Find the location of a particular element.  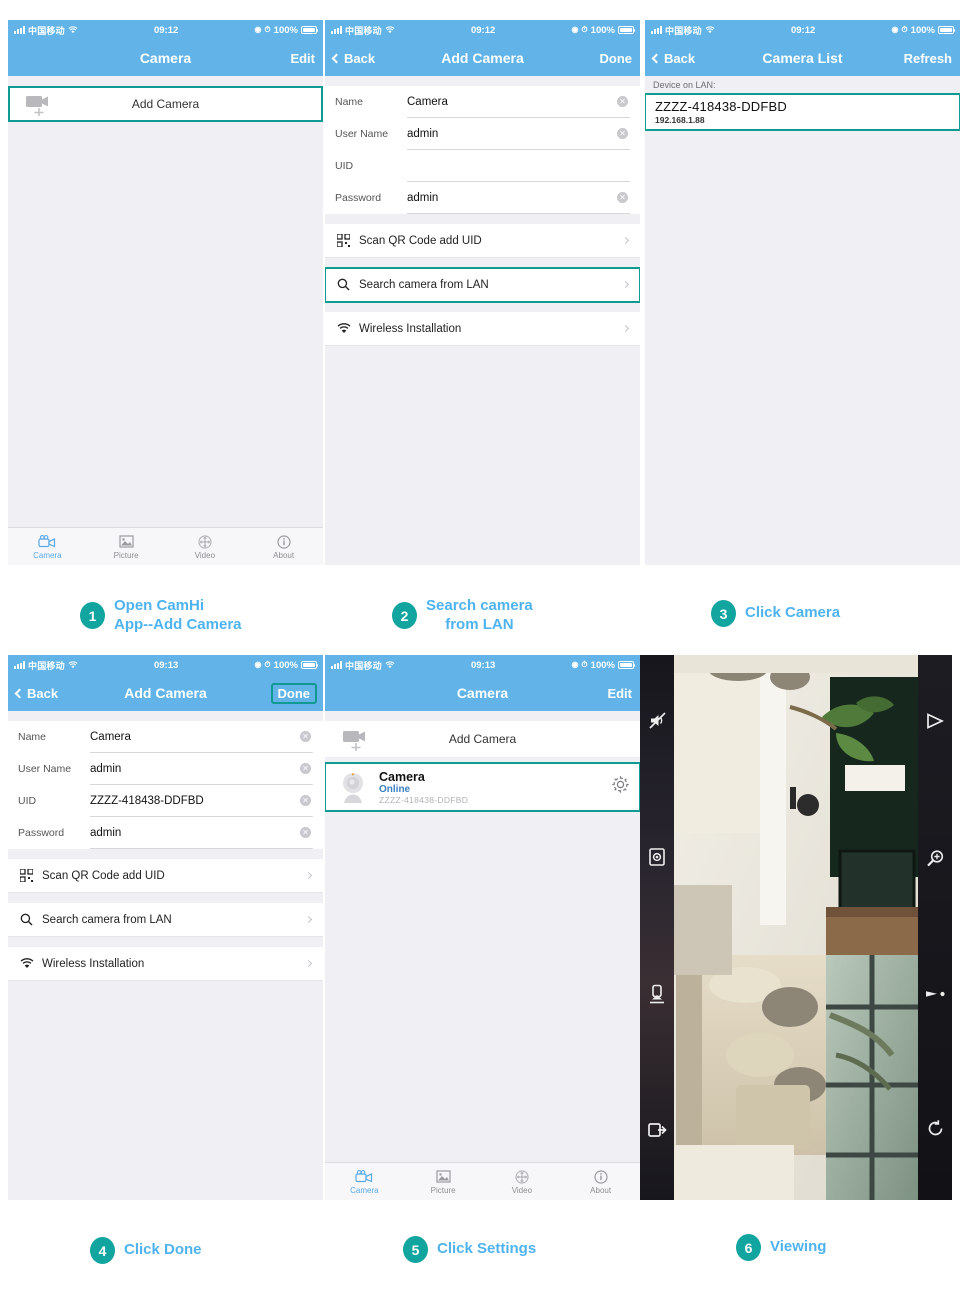

step-2-label: Search camera from LAN is located at coordinates (479, 615).